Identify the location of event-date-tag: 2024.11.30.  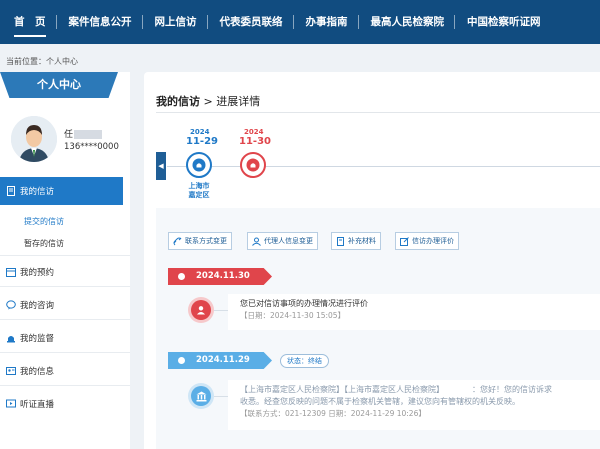
(220, 276).